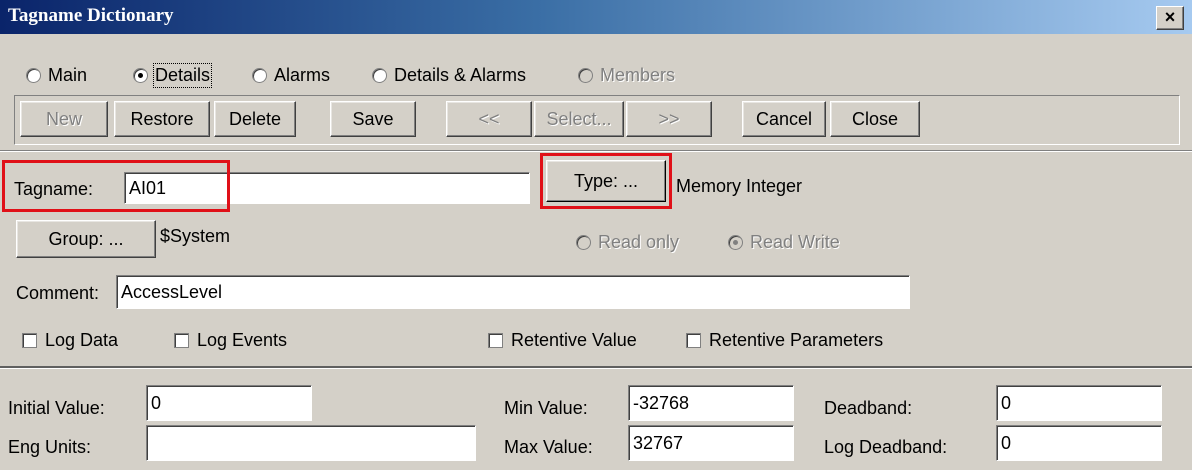  Describe the element at coordinates (711, 403) in the screenshot. I see `min-value-input` at that location.